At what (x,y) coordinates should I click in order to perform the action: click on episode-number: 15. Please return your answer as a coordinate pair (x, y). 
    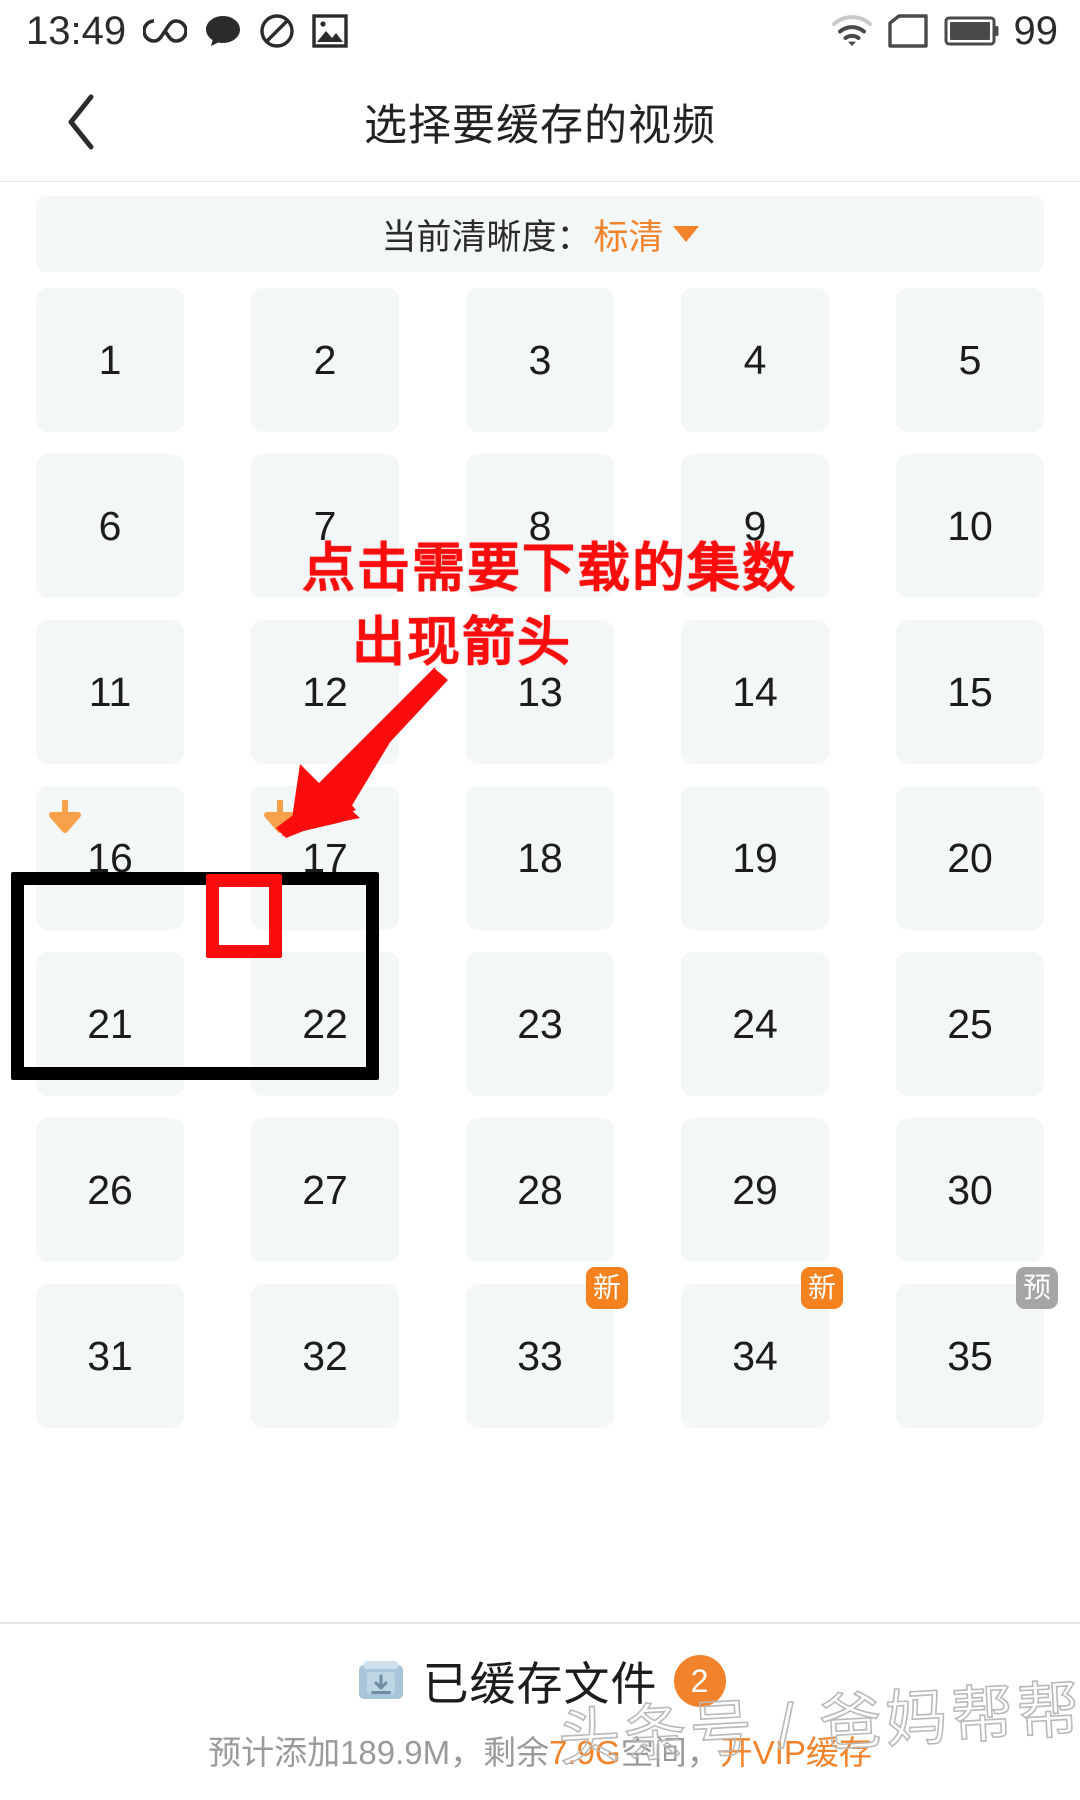
    Looking at the image, I should click on (970, 691).